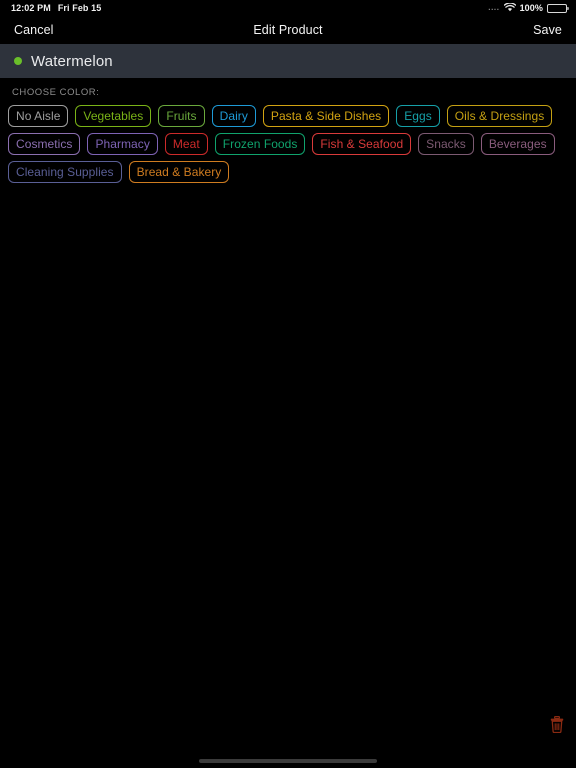  Describe the element at coordinates (38, 116) in the screenshot. I see `color-chip: No Aisle` at that location.